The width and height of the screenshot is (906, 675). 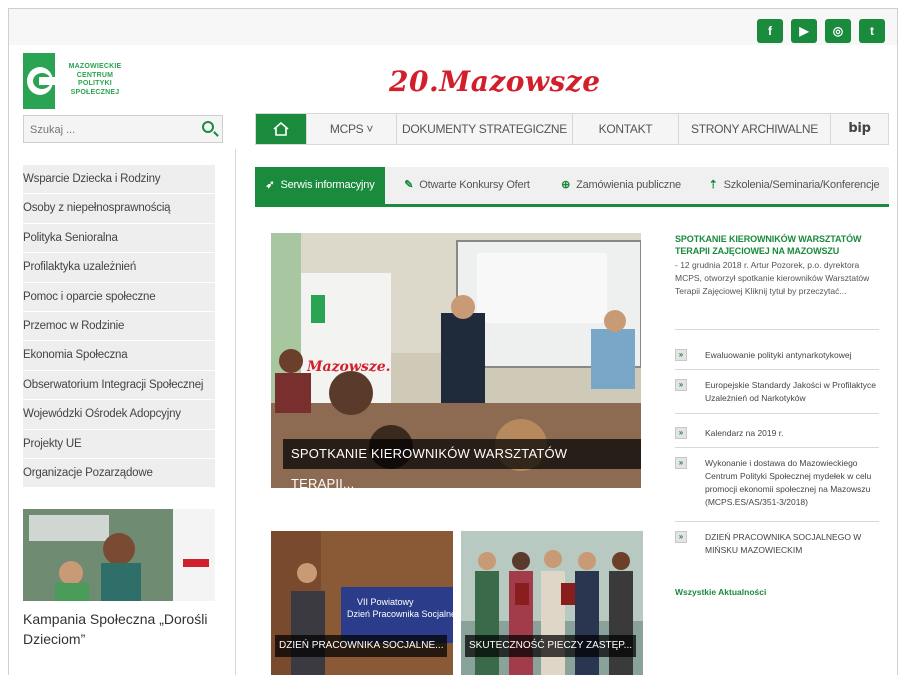 I want to click on sidebar-item-projekty-ue: Projekty UE, so click(x=119, y=444).